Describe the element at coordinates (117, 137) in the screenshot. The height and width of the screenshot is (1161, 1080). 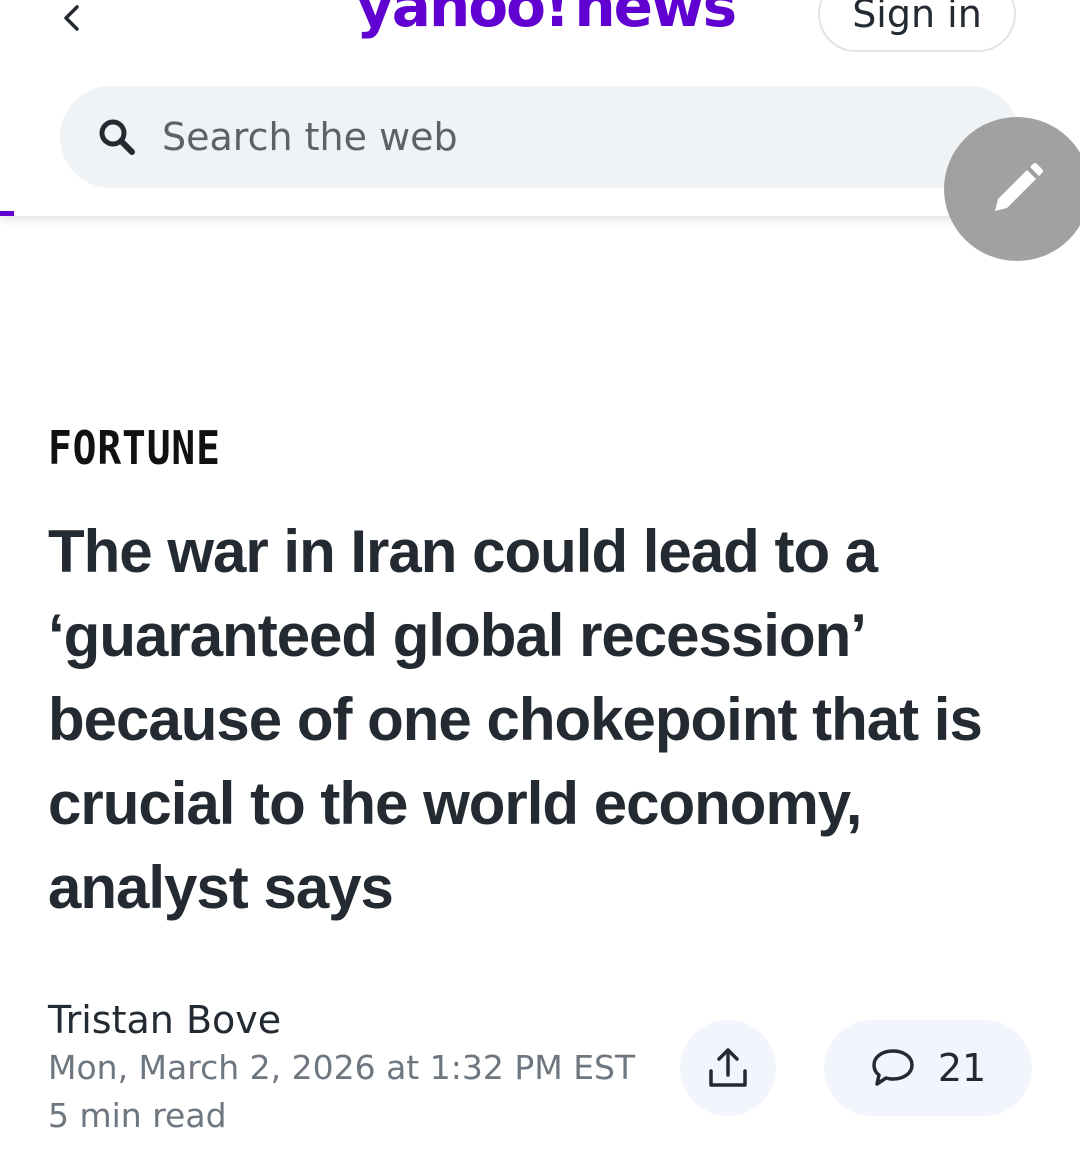
I see `search-icon` at that location.